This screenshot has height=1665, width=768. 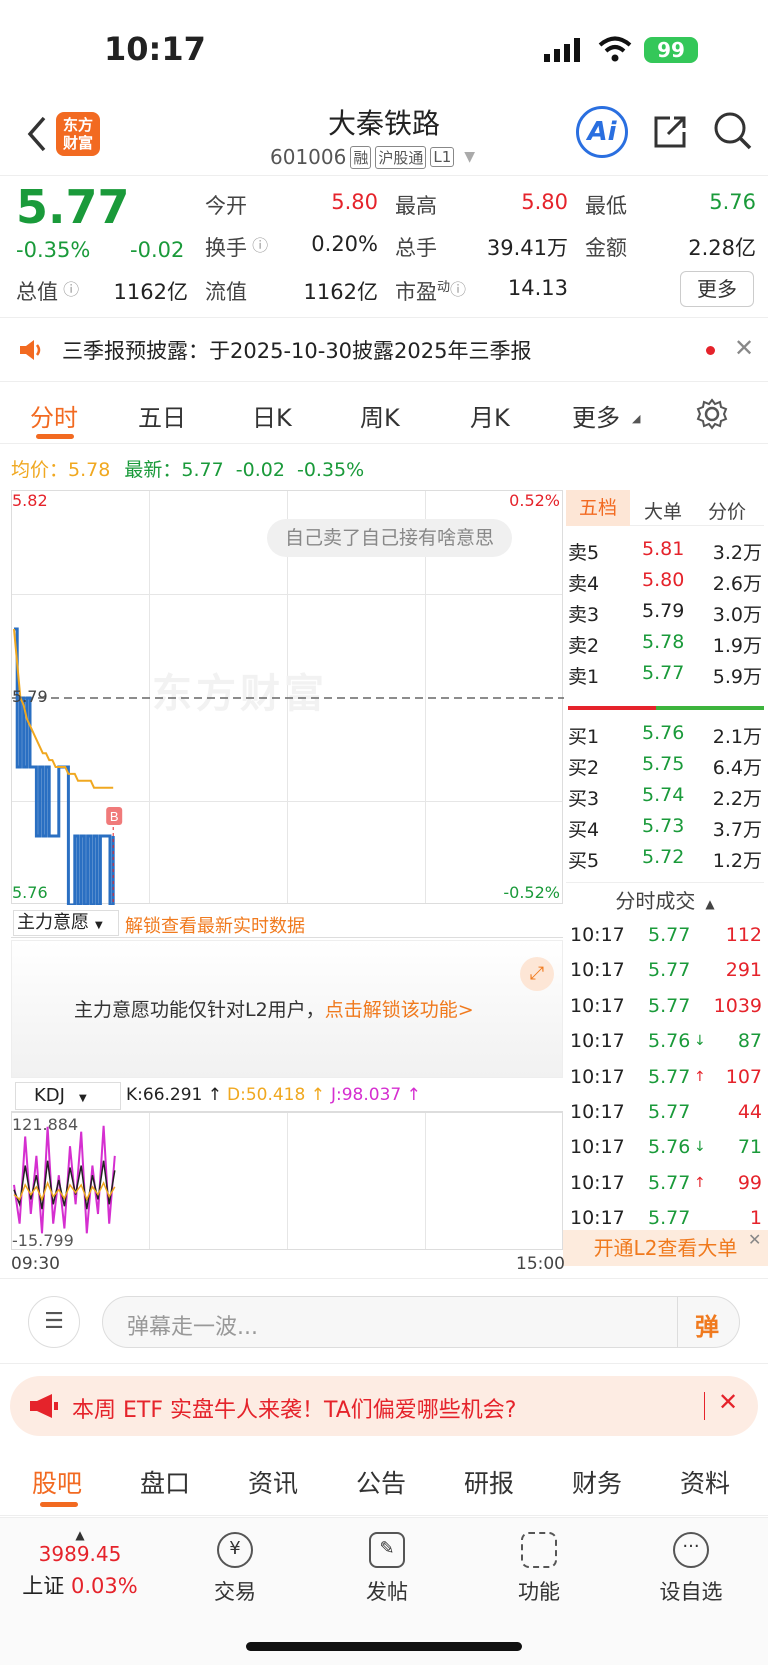 What do you see at coordinates (606, 248) in the screenshot?
I see `amount-label: 金额` at bounding box center [606, 248].